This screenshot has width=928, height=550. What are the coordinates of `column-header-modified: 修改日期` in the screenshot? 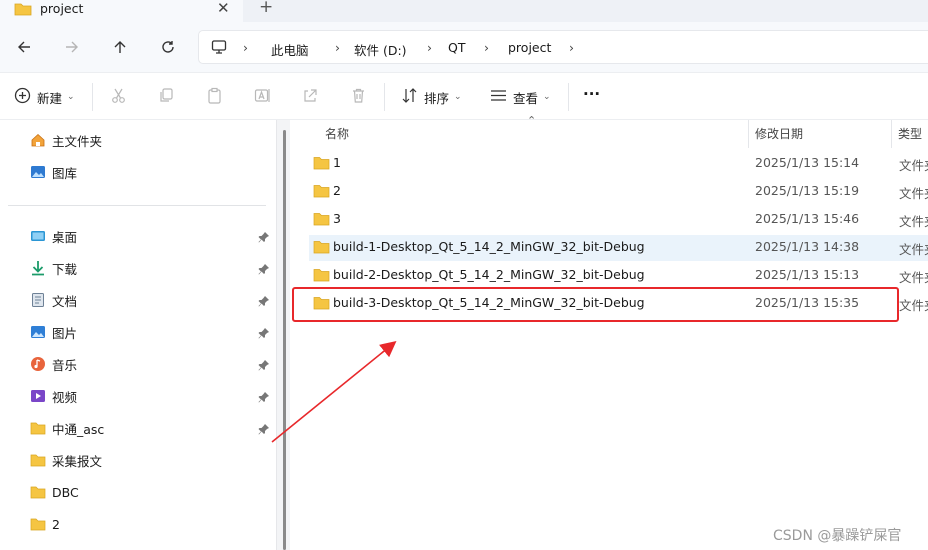 It's located at (779, 133).